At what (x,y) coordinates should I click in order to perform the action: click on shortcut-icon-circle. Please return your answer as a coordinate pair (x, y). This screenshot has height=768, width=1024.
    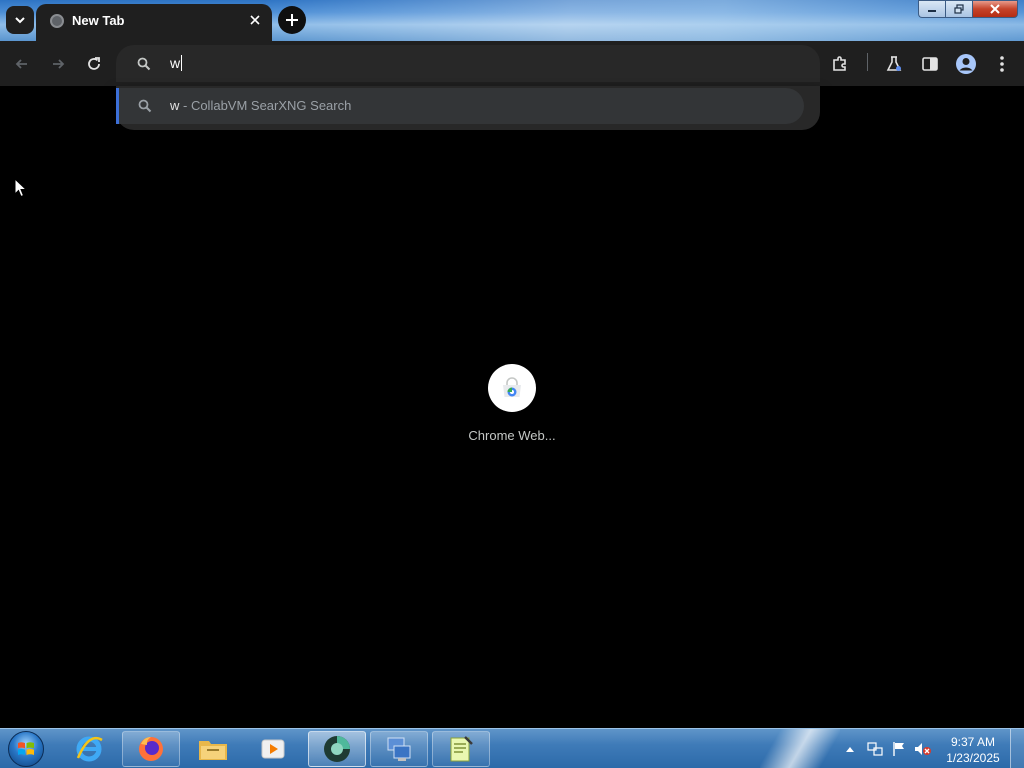
    Looking at the image, I should click on (512, 388).